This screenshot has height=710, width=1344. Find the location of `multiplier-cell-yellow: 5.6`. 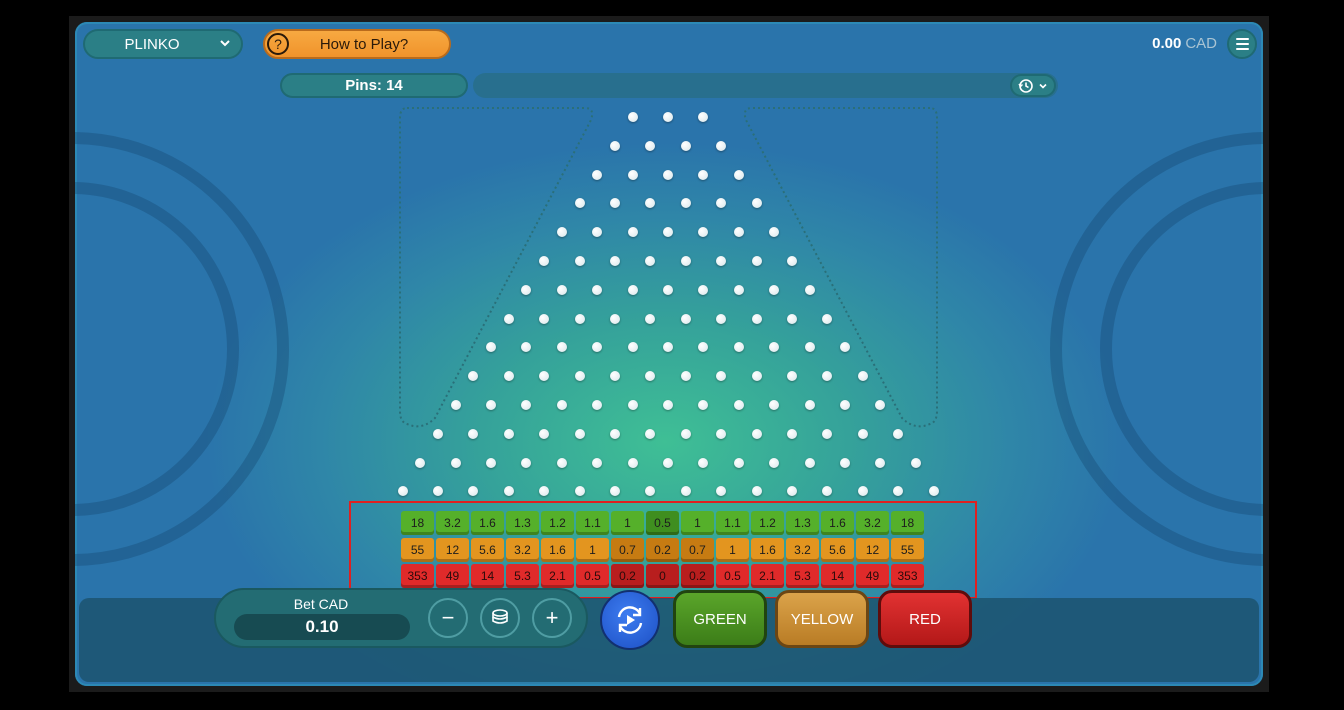

multiplier-cell-yellow: 5.6 is located at coordinates (487, 550).